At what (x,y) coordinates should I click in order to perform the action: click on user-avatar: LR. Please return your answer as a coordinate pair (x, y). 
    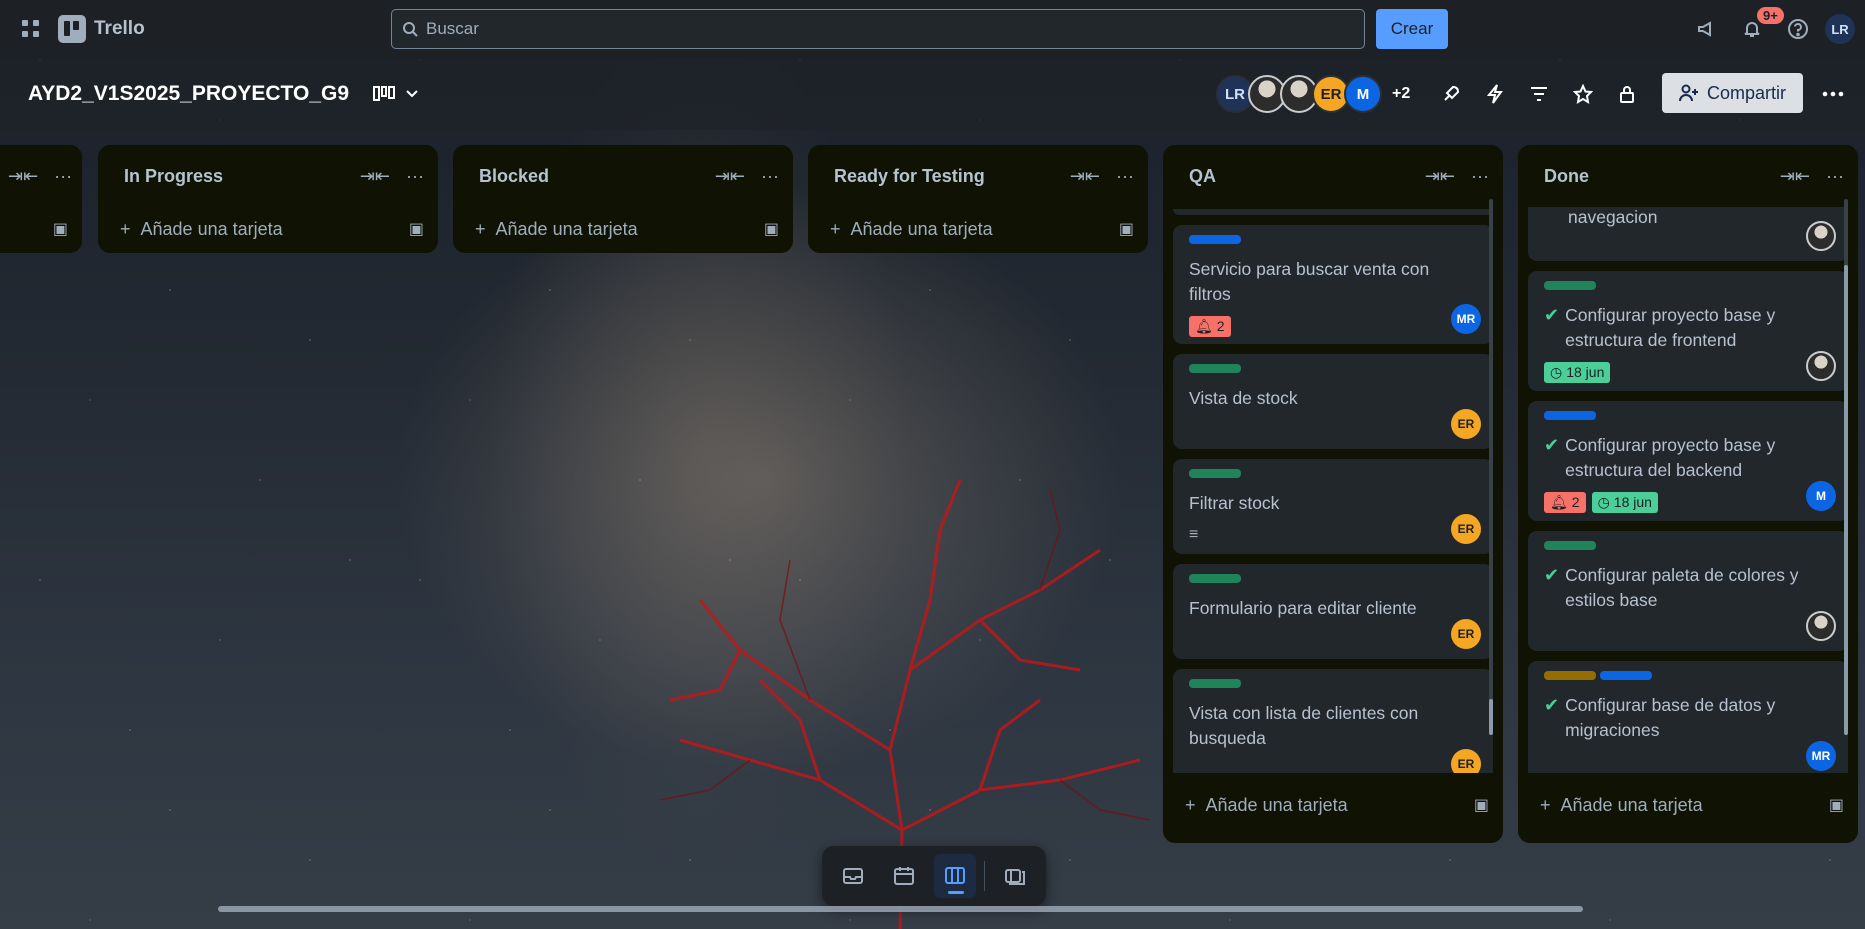
    Looking at the image, I should click on (1840, 29).